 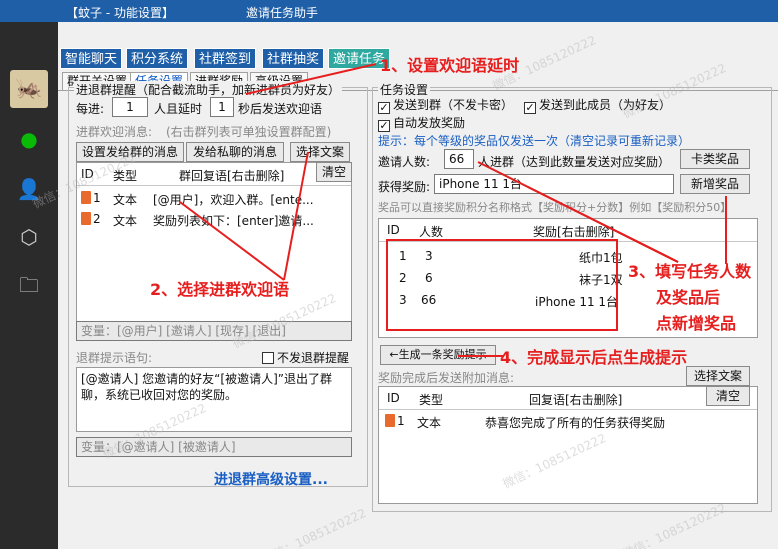 What do you see at coordinates (574, 232) in the screenshot?
I see `reward-col-reward: 奖励[右击删除]` at bounding box center [574, 232].